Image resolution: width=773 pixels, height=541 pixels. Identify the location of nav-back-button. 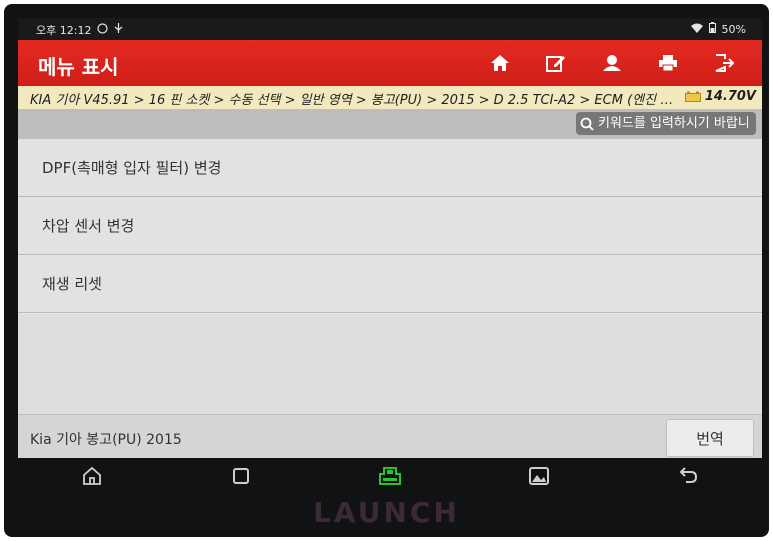
(688, 476).